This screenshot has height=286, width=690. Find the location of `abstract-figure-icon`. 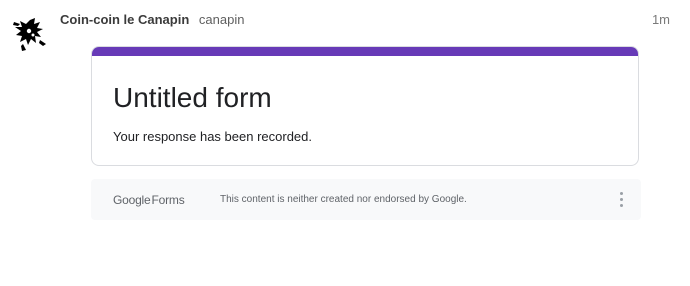

abstract-figure-icon is located at coordinates (29, 34).